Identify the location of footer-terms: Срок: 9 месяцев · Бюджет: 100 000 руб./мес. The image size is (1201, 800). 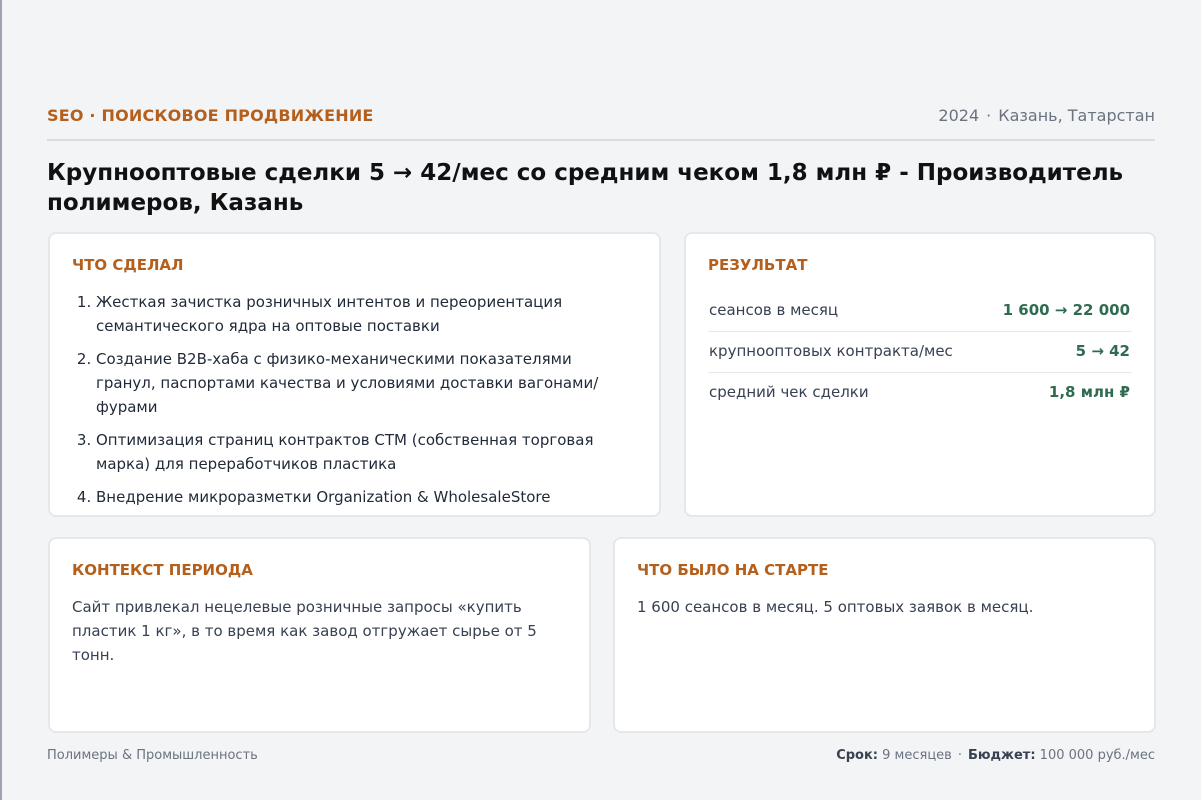
(995, 755).